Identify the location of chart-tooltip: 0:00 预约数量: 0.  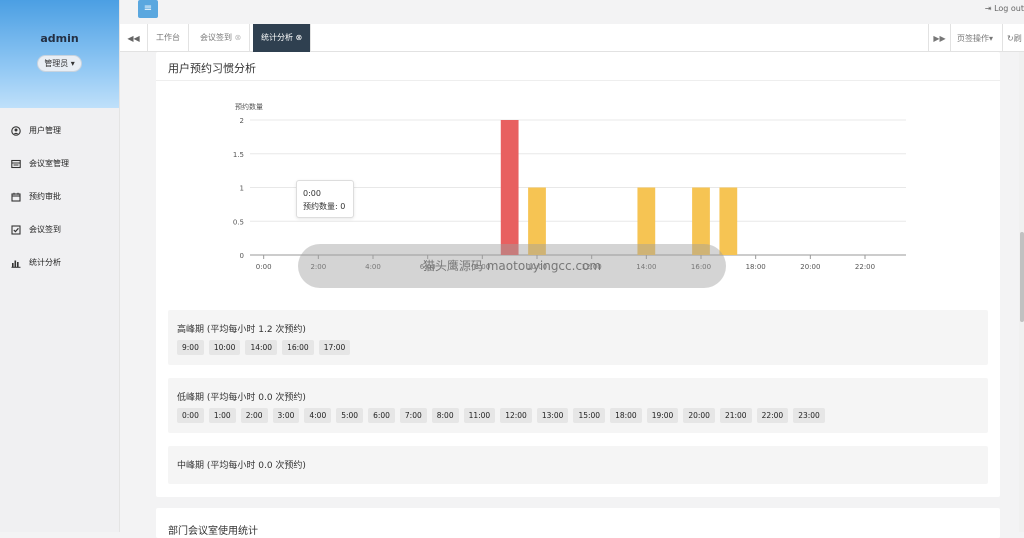
(325, 199).